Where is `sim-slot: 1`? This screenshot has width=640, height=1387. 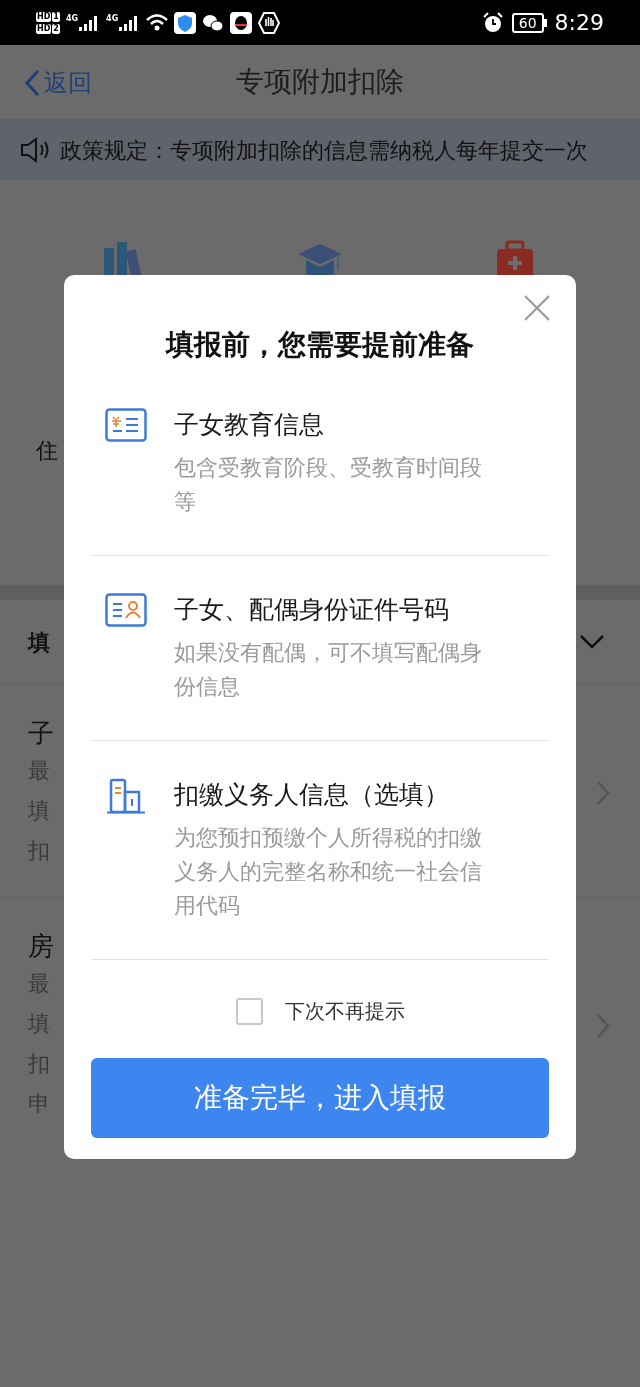 sim-slot: 1 is located at coordinates (56, 16).